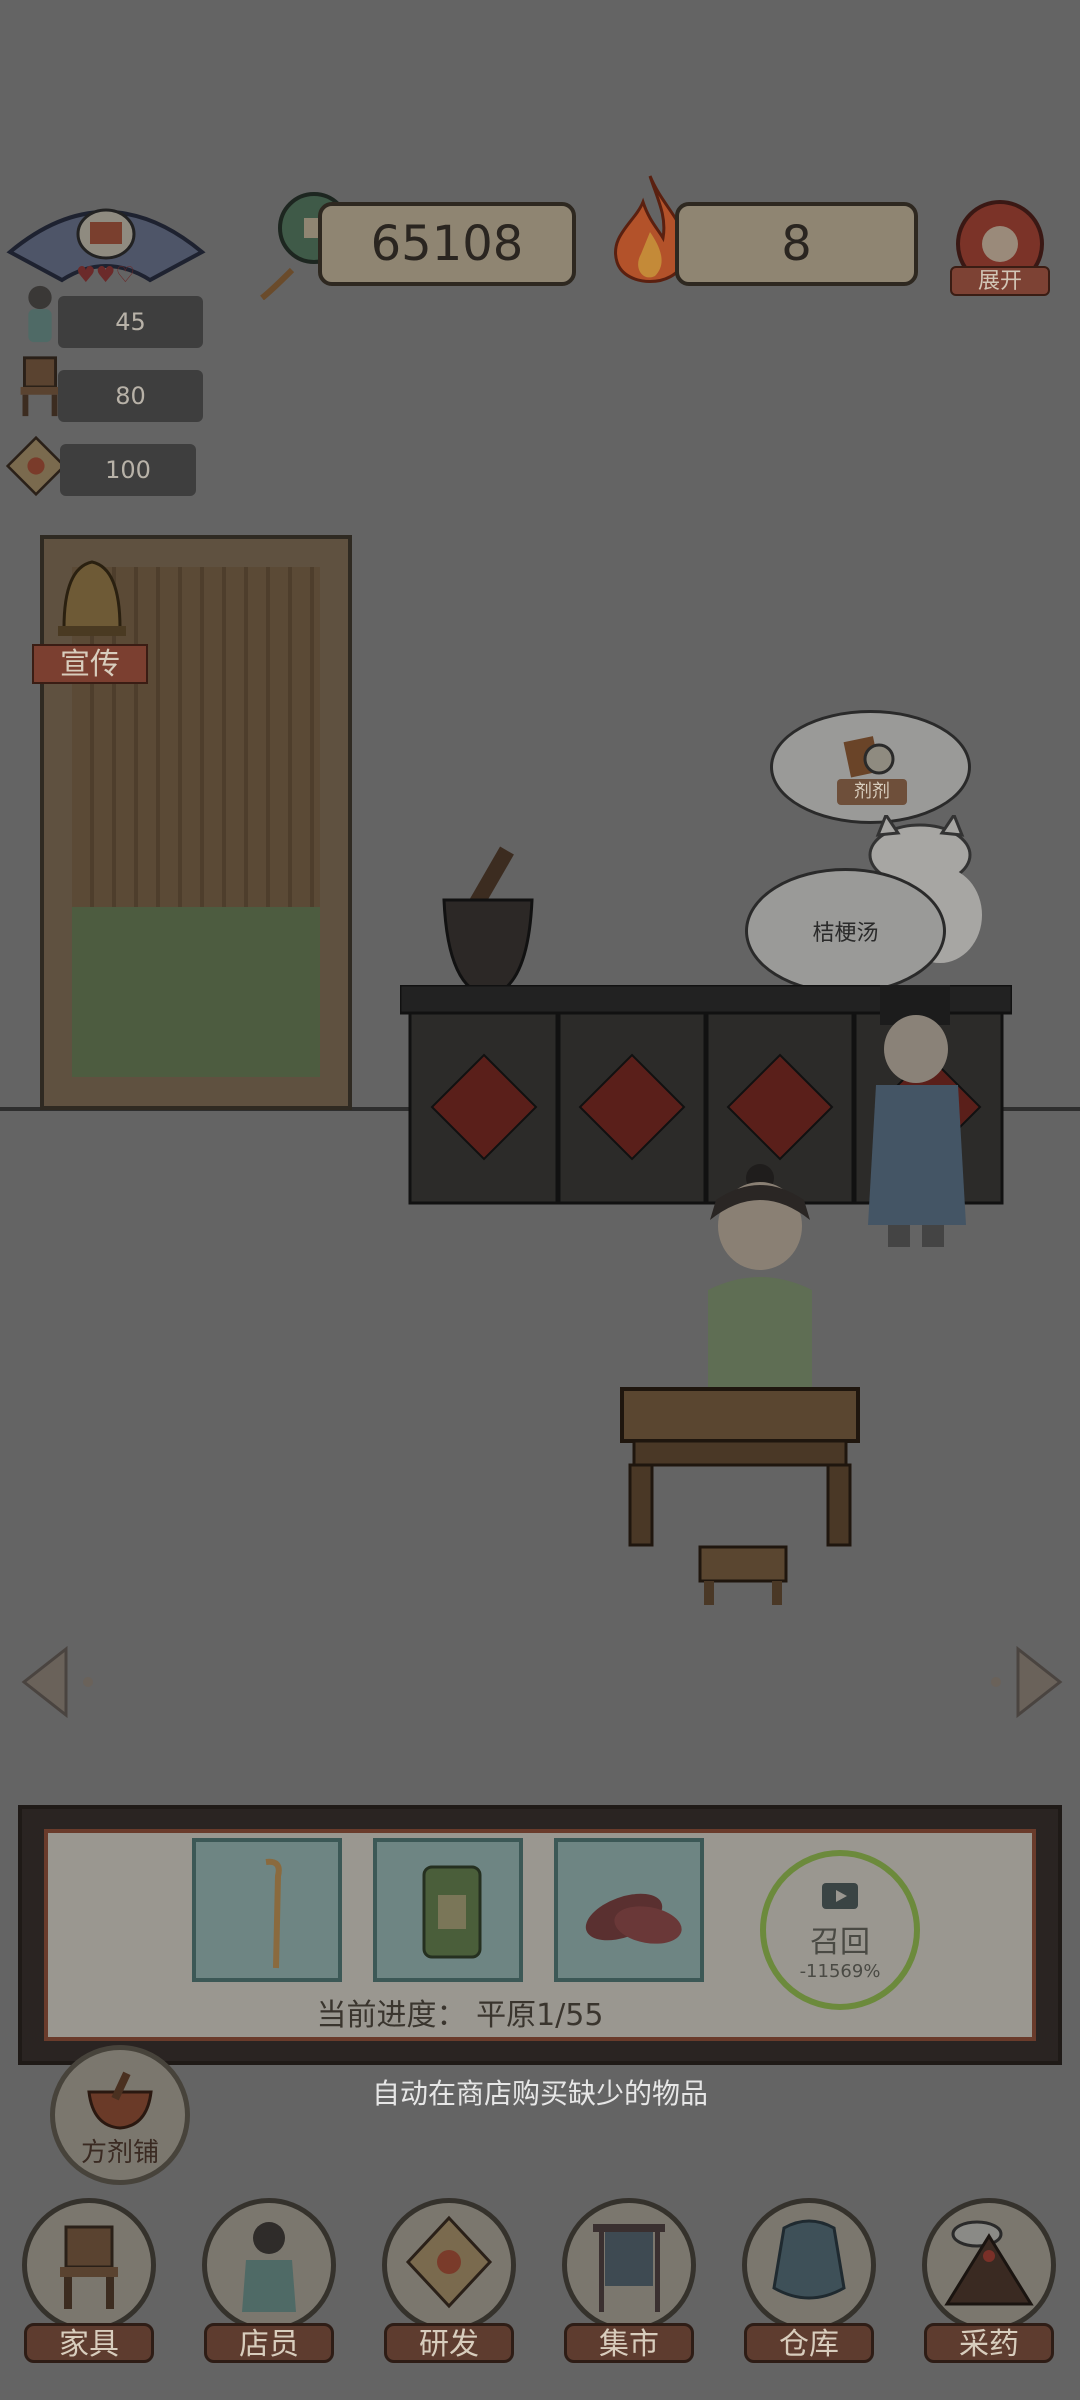 This screenshot has width=1080, height=2400. Describe the element at coordinates (36, 466) in the screenshot. I see `herb-package-icon` at that location.